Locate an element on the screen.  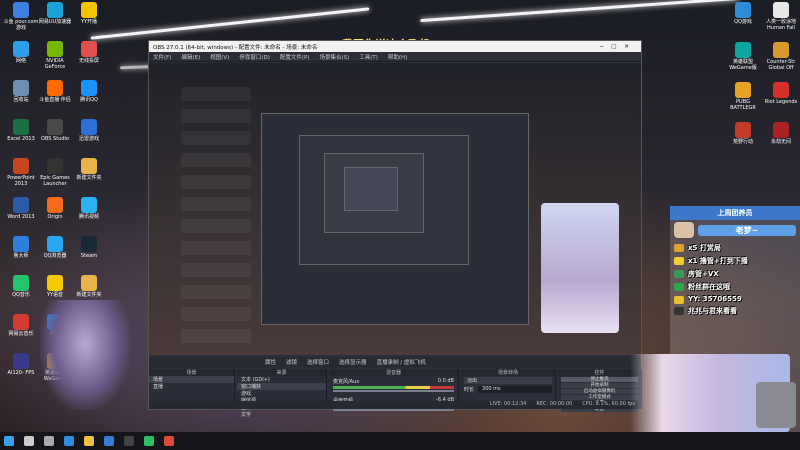
toolbar-tab: 滤镜 is located at coordinates (291, 362).